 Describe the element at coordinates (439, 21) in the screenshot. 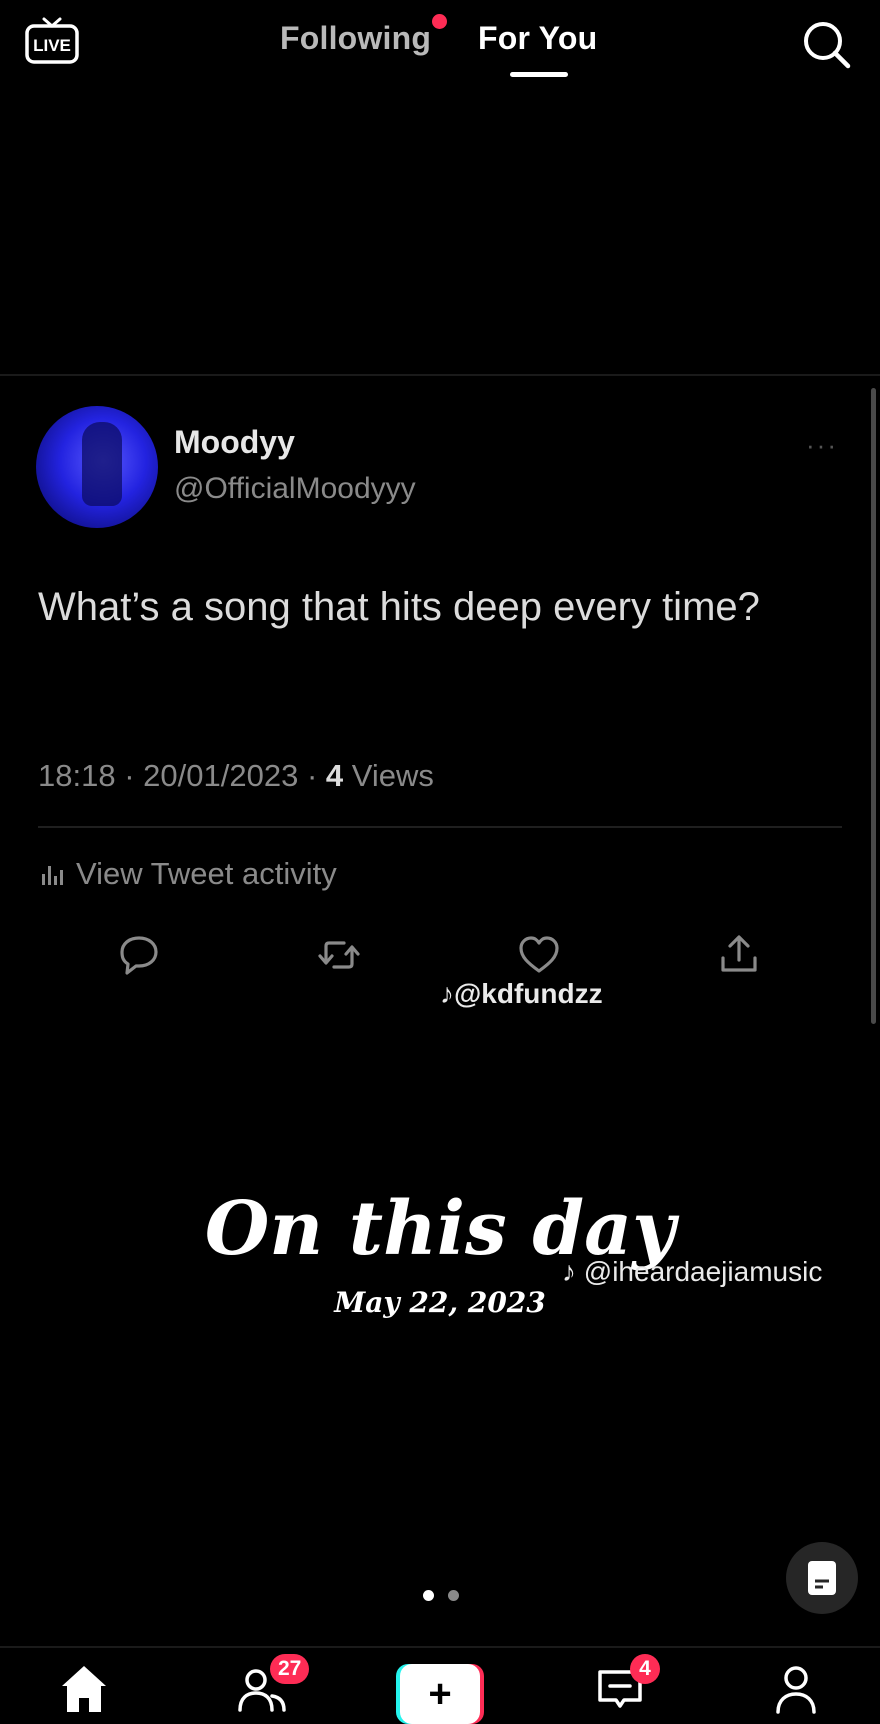

I see `following-notification-dot` at that location.